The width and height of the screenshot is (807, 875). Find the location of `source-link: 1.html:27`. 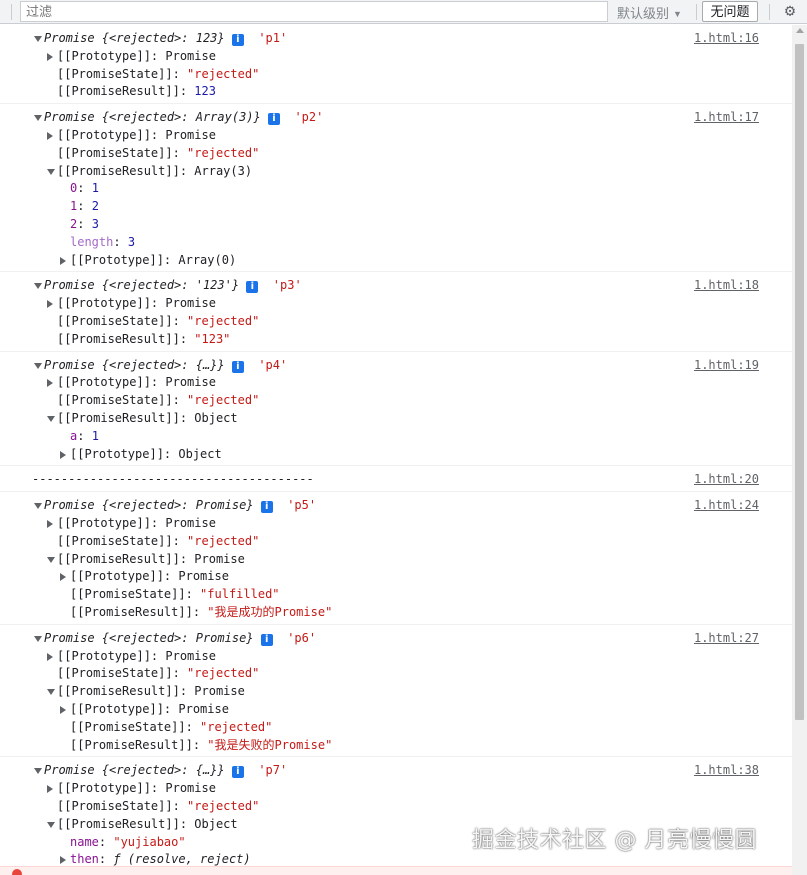

source-link: 1.html:27 is located at coordinates (726, 638).